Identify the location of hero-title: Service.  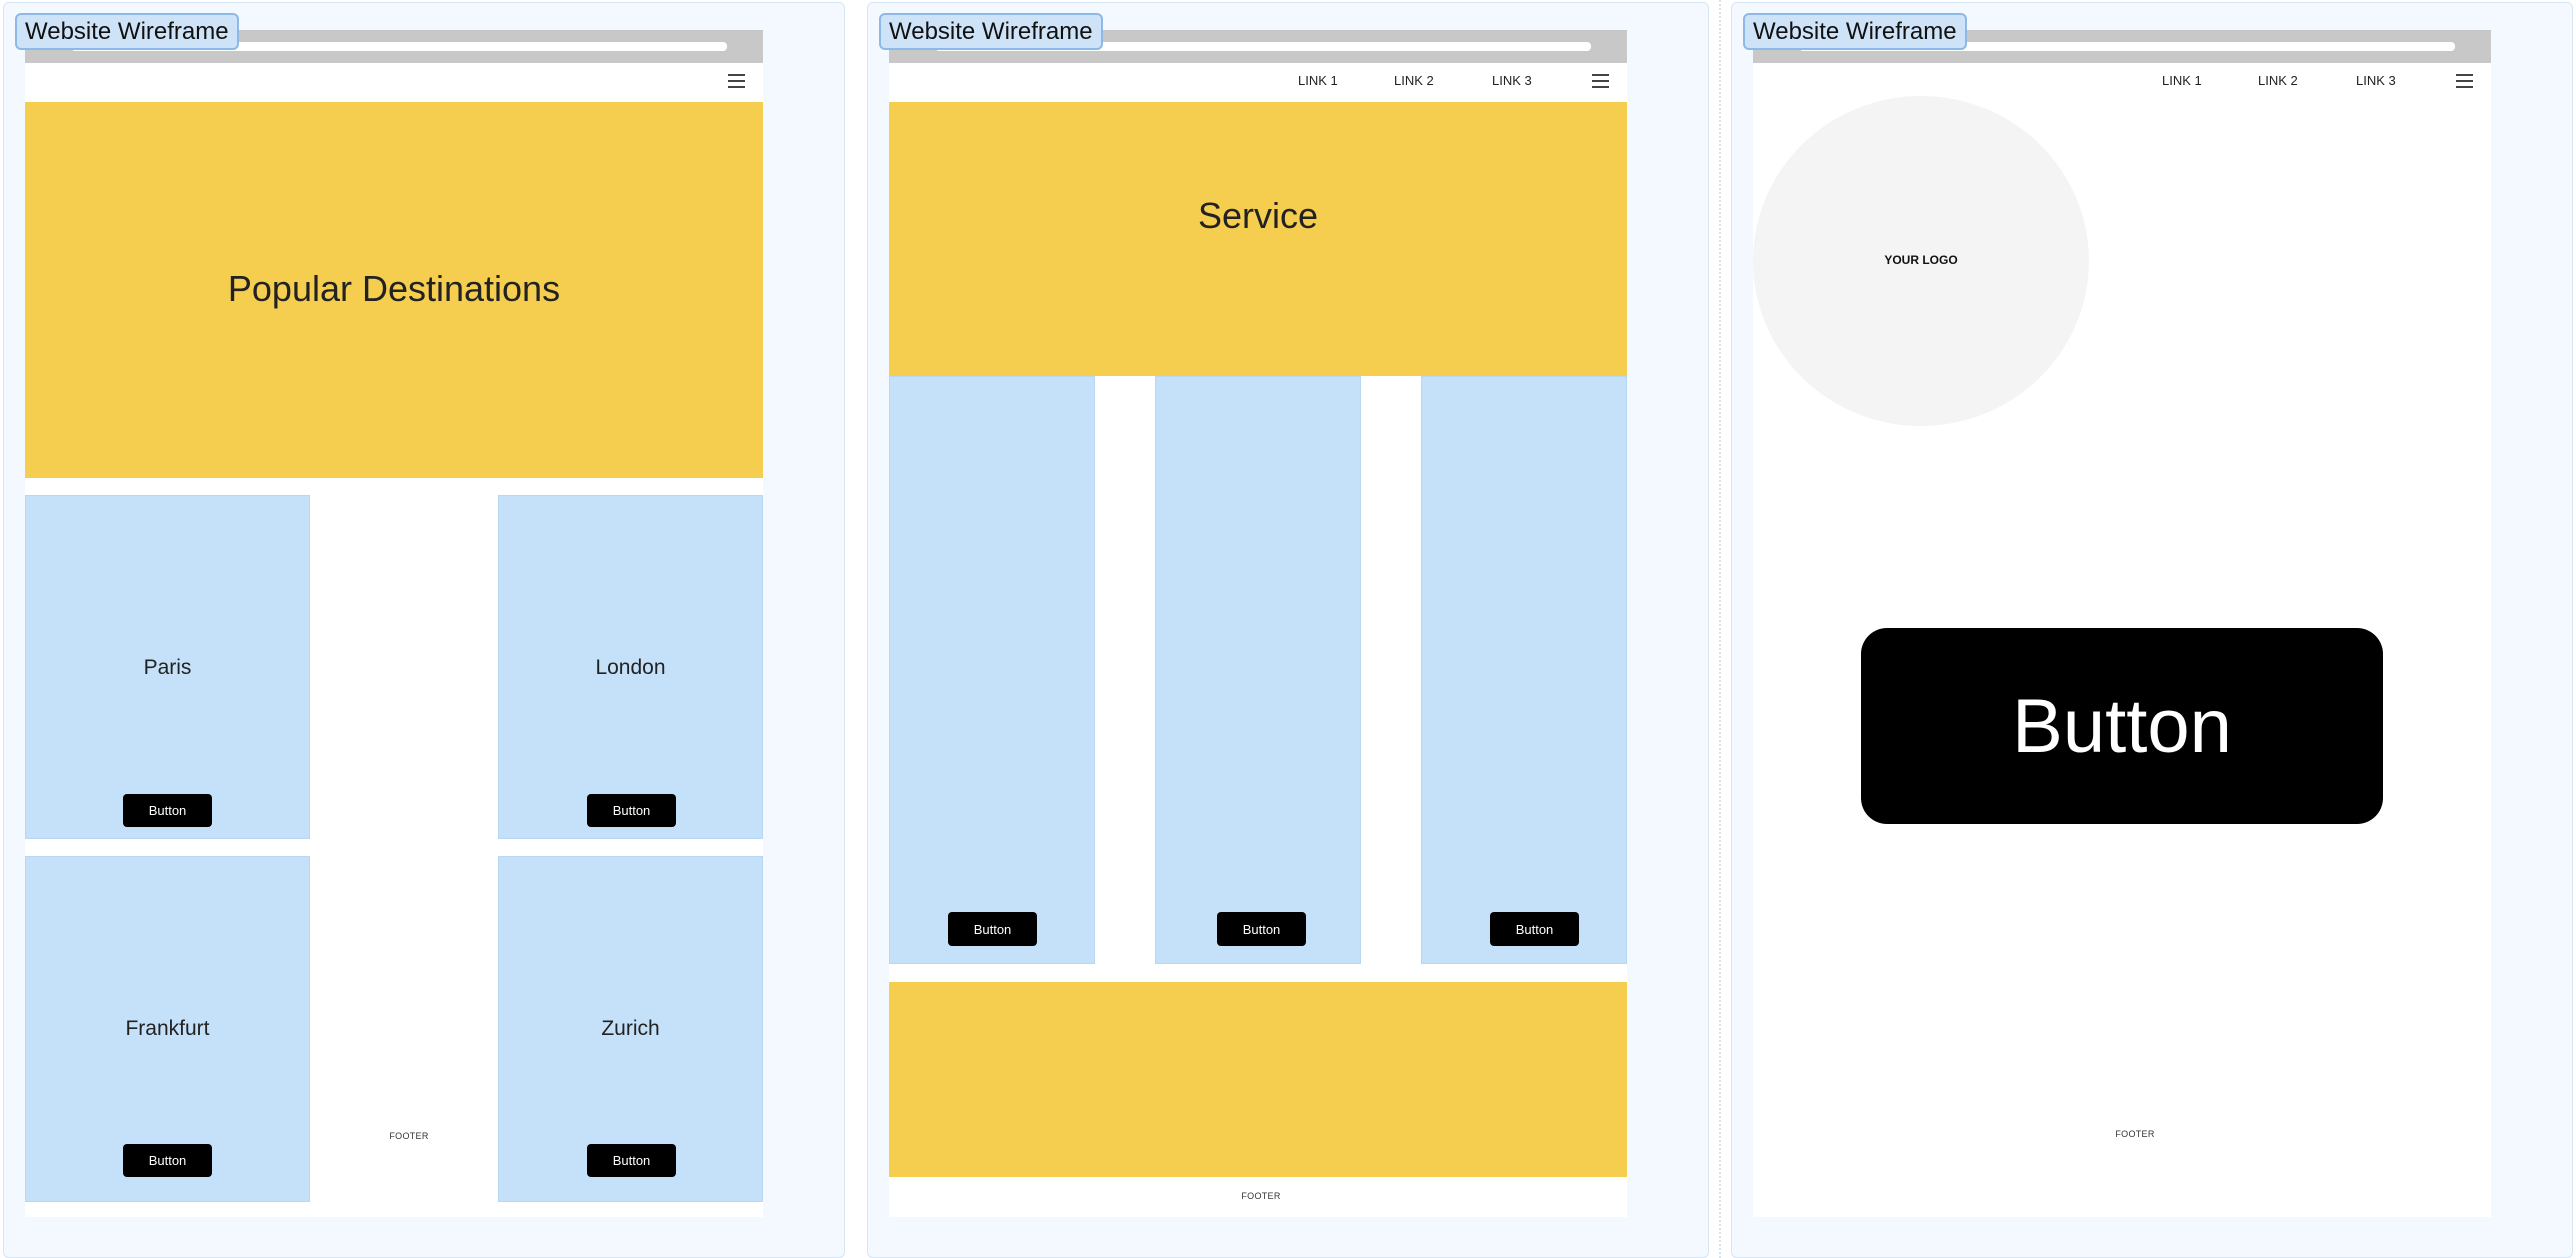
(1258, 215).